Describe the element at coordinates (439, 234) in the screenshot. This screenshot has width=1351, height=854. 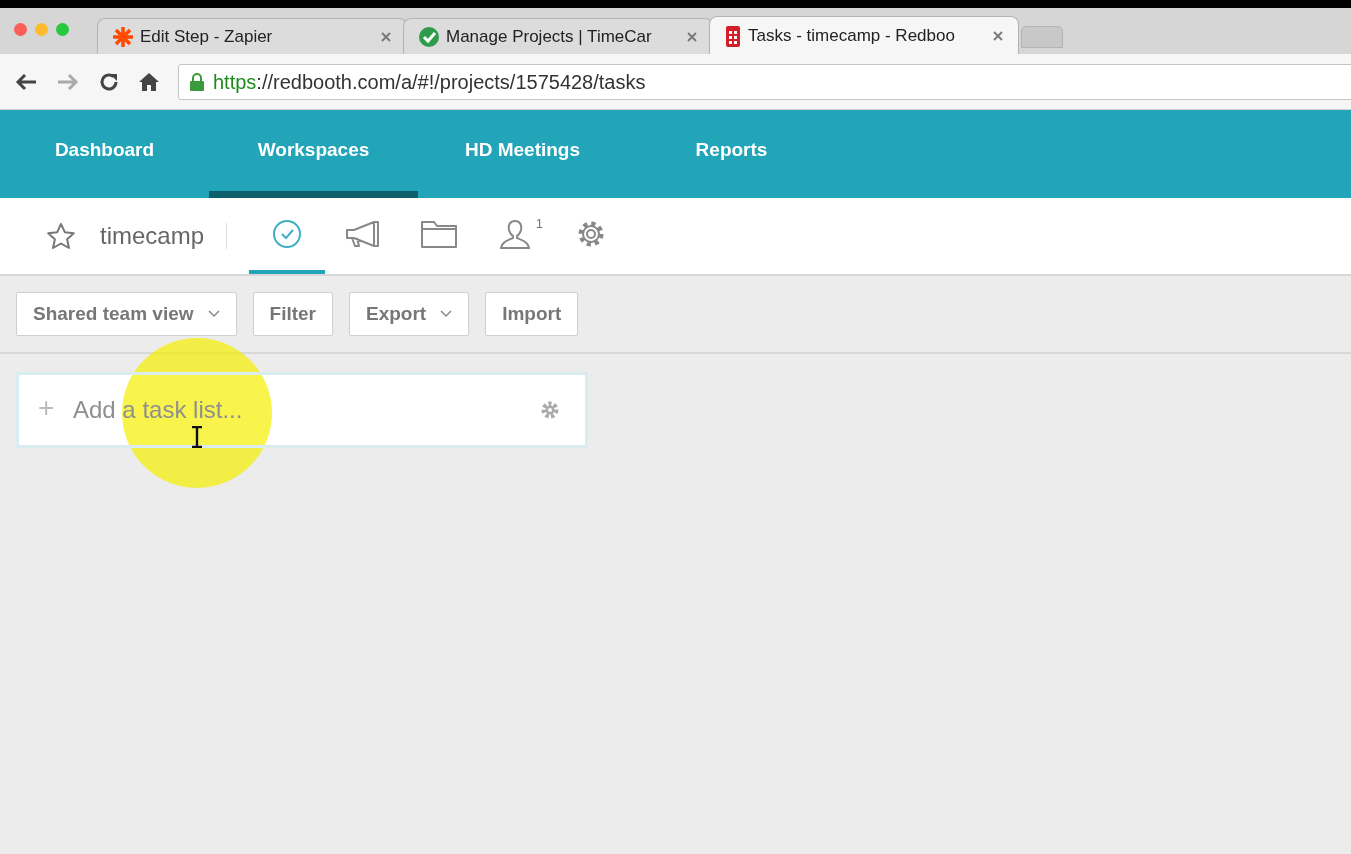
I see `folder-icon` at that location.